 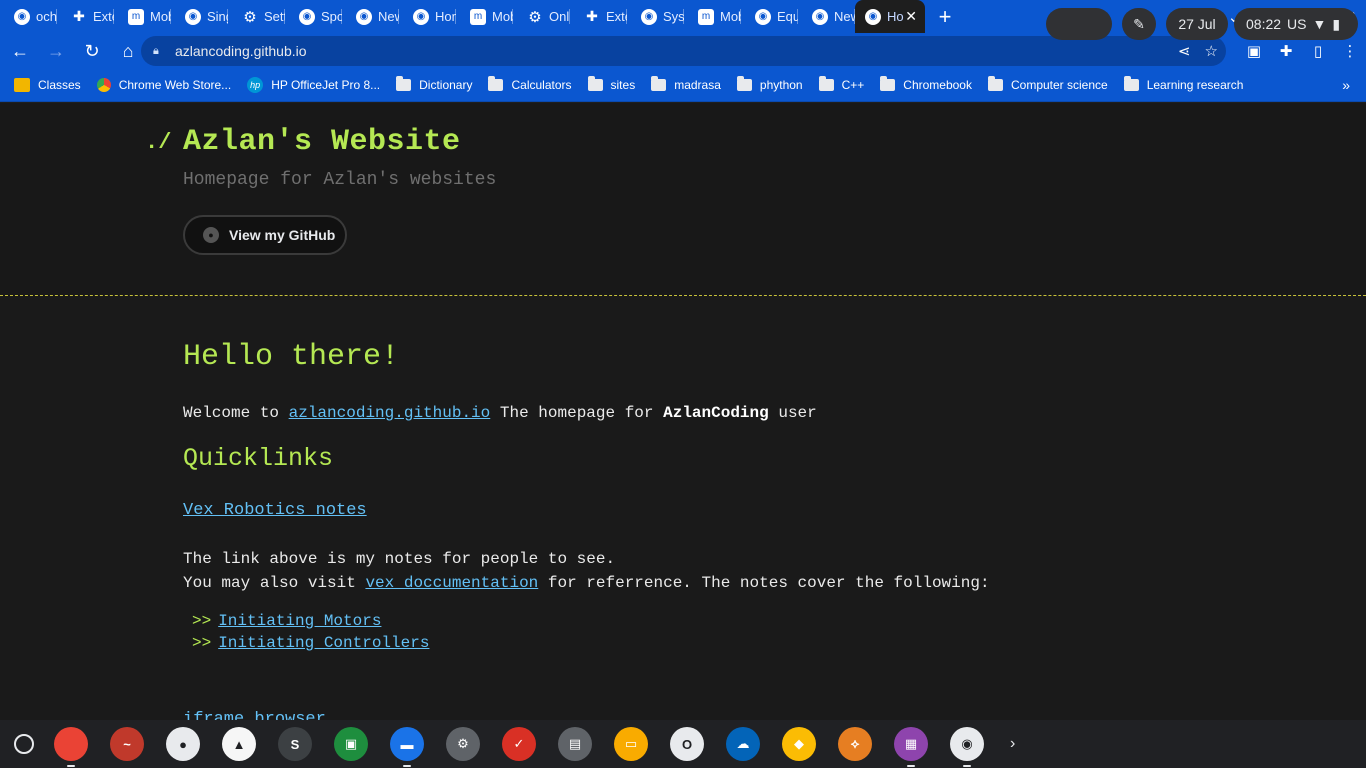 What do you see at coordinates (128, 51) in the screenshot?
I see `home-icon: ⌂` at bounding box center [128, 51].